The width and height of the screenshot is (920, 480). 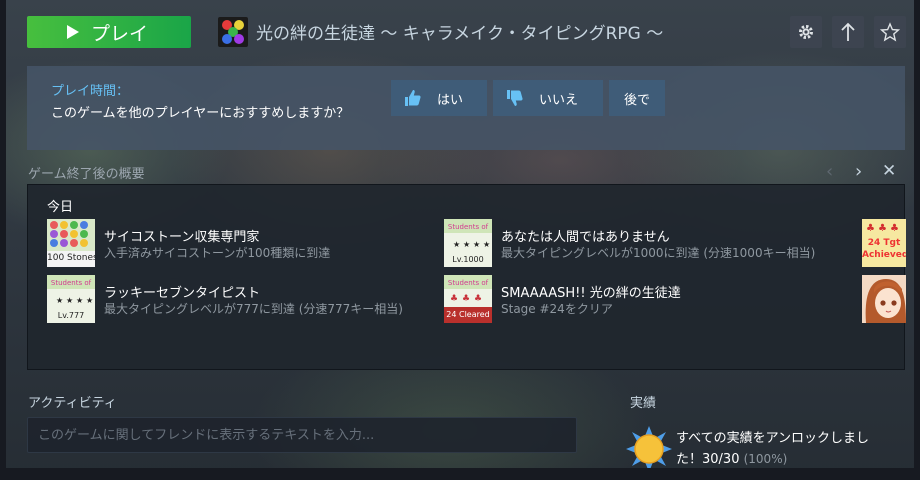 I want to click on play-icon, so click(x=73, y=32).